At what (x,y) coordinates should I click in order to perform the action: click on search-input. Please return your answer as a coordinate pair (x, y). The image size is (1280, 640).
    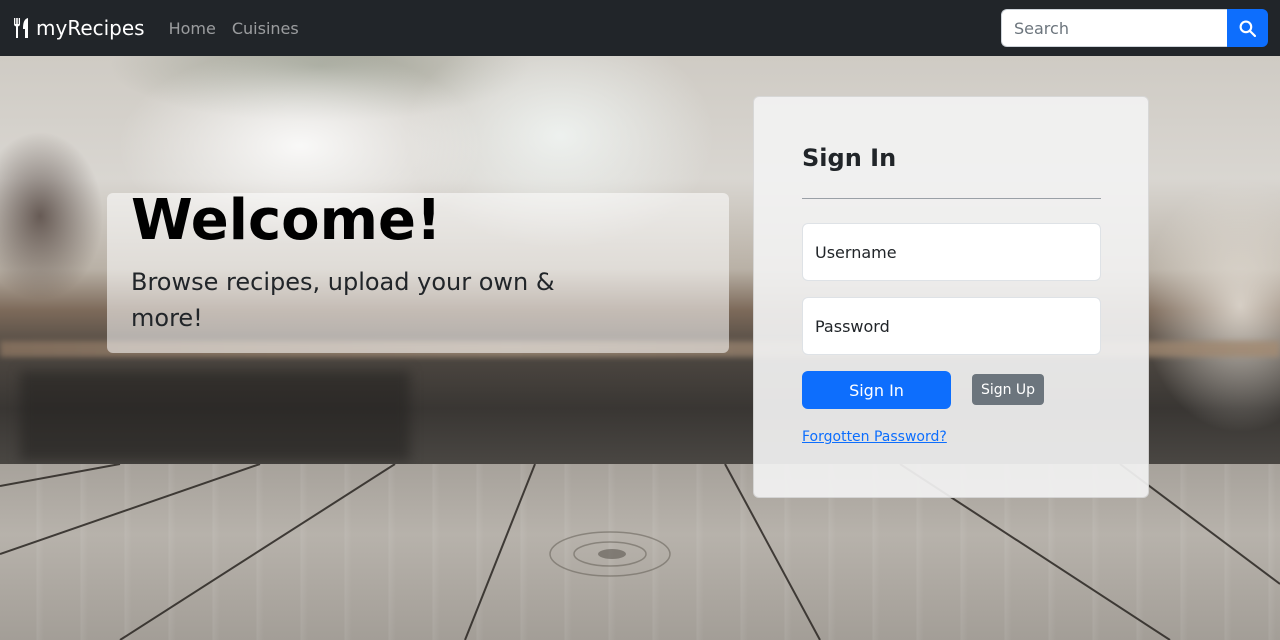
    Looking at the image, I should click on (1114, 28).